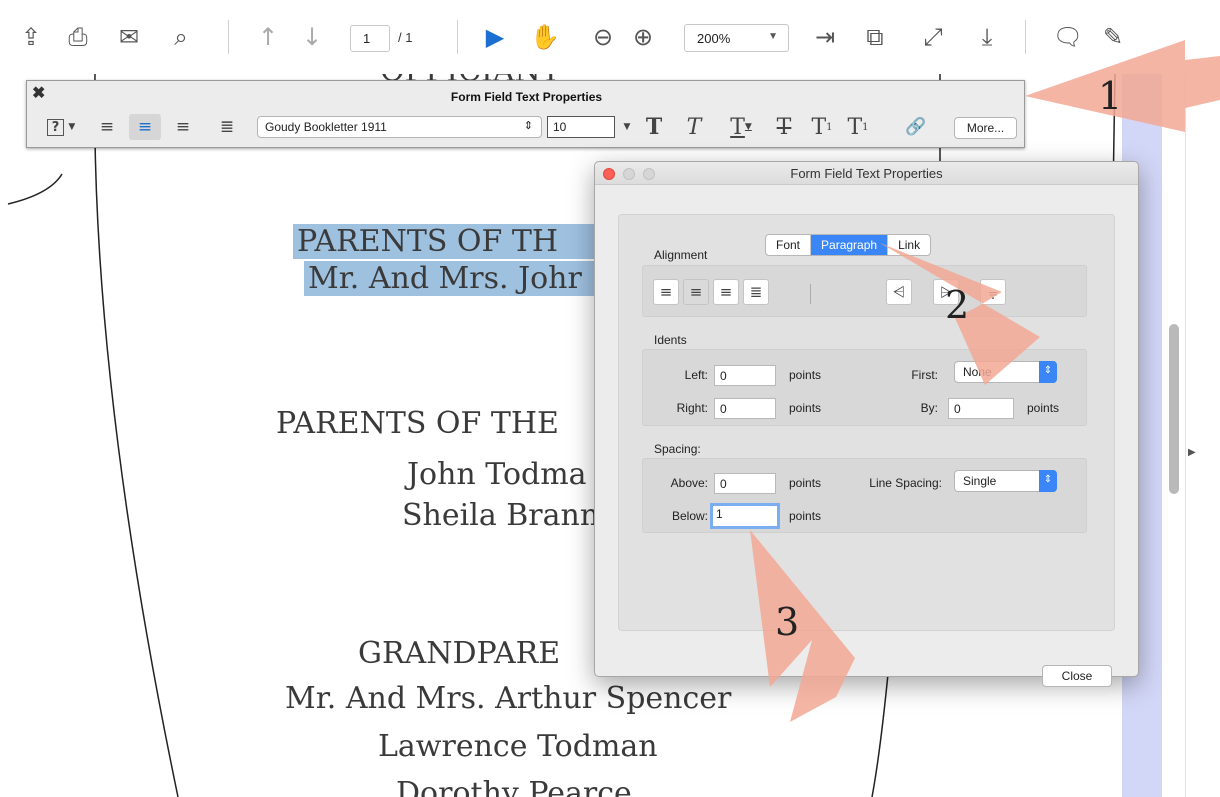  Describe the element at coordinates (1110, 96) in the screenshot. I see `annotation-number-1: 1` at that location.